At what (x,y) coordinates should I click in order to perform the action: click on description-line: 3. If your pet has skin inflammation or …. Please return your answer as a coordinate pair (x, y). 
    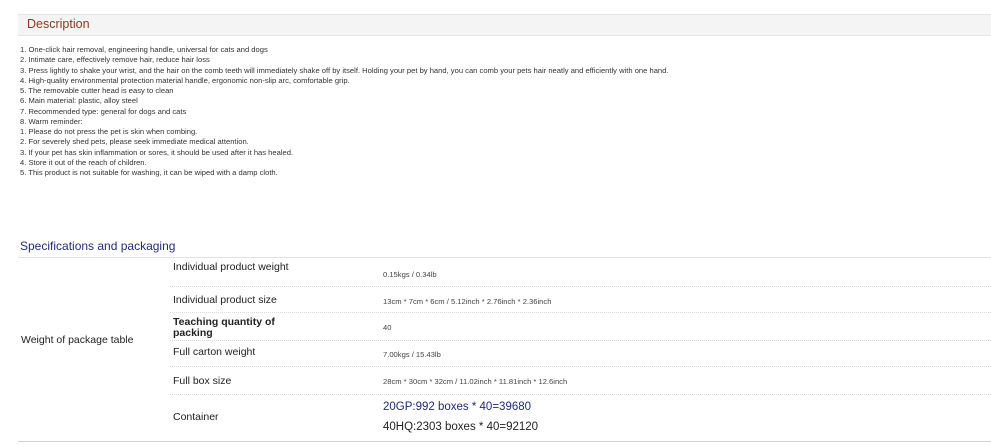
    Looking at the image, I should click on (157, 152).